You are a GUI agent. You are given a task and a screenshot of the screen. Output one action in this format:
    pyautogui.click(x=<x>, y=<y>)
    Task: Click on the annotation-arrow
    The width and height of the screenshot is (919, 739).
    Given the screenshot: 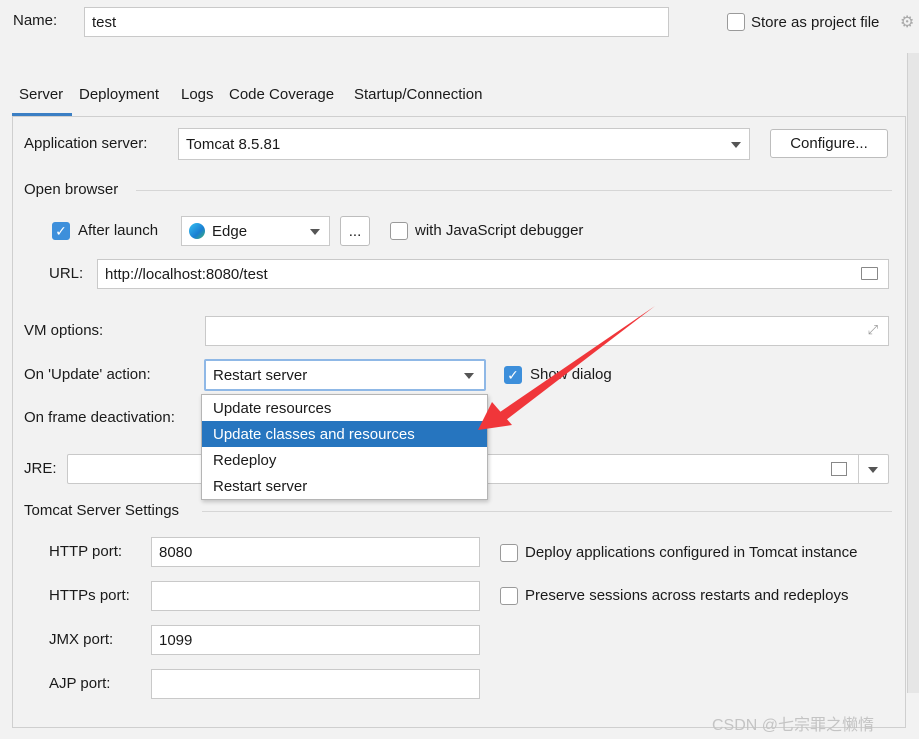 What is the action you would take?
    pyautogui.click(x=566, y=368)
    